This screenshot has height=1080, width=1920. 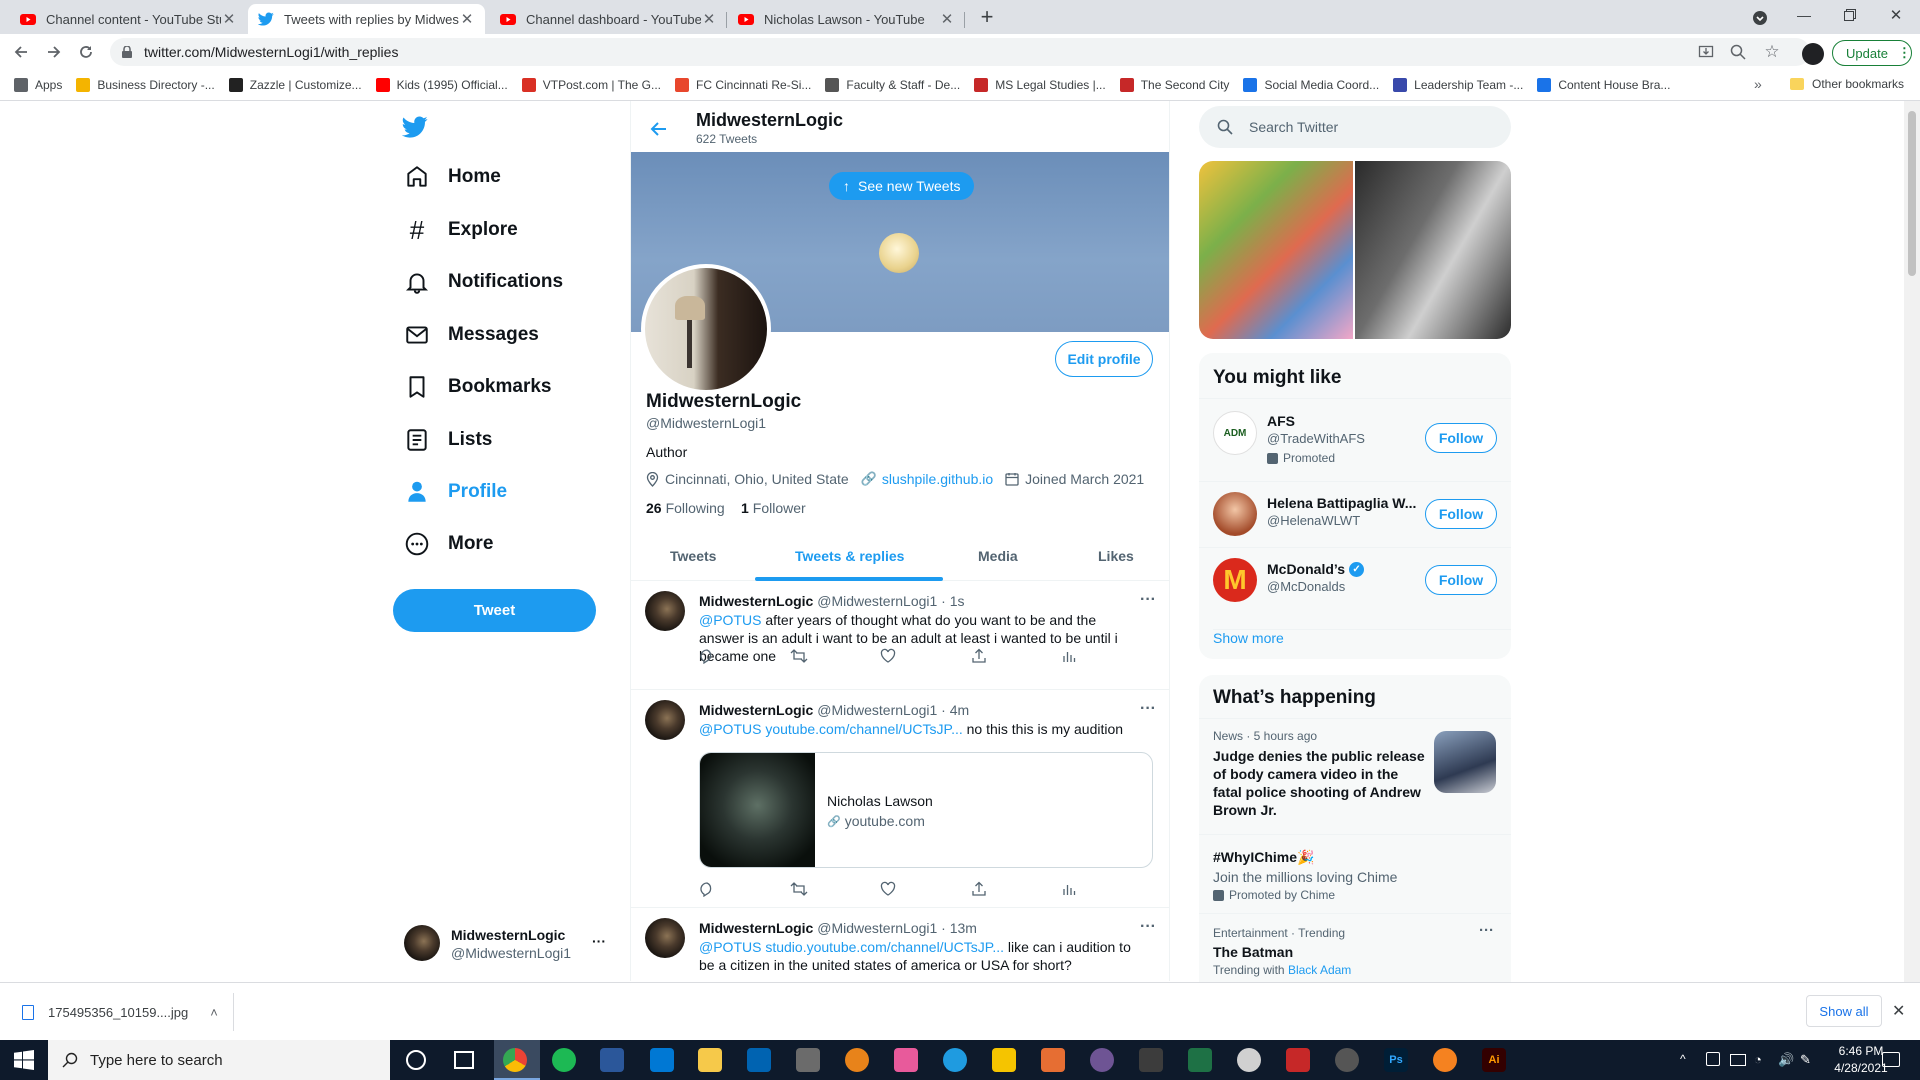 I want to click on tab-tweets-replies: Tweets & replies, so click(x=849, y=556).